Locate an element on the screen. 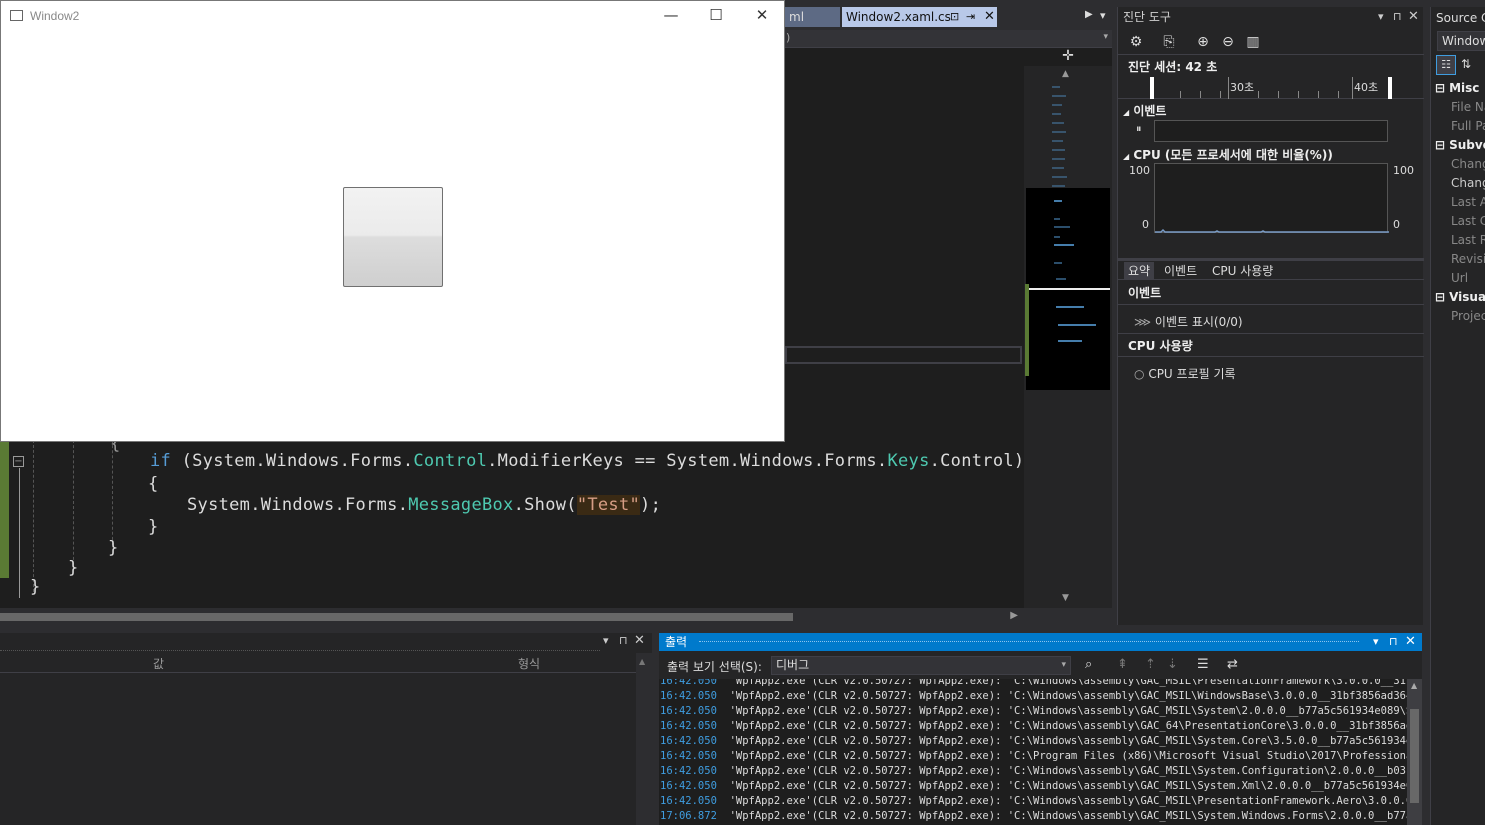 This screenshot has height=825, width=1485. output-select-label: 출력 보기 선택(S): is located at coordinates (714, 667).